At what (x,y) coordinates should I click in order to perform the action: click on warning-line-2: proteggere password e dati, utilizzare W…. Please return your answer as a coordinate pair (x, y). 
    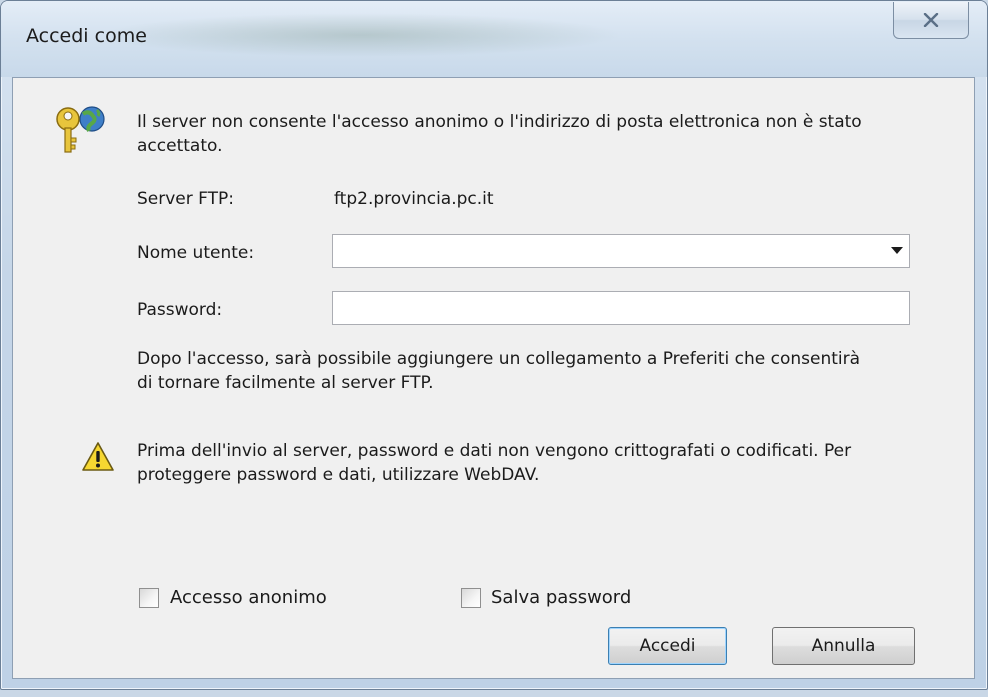
    Looking at the image, I should click on (338, 475).